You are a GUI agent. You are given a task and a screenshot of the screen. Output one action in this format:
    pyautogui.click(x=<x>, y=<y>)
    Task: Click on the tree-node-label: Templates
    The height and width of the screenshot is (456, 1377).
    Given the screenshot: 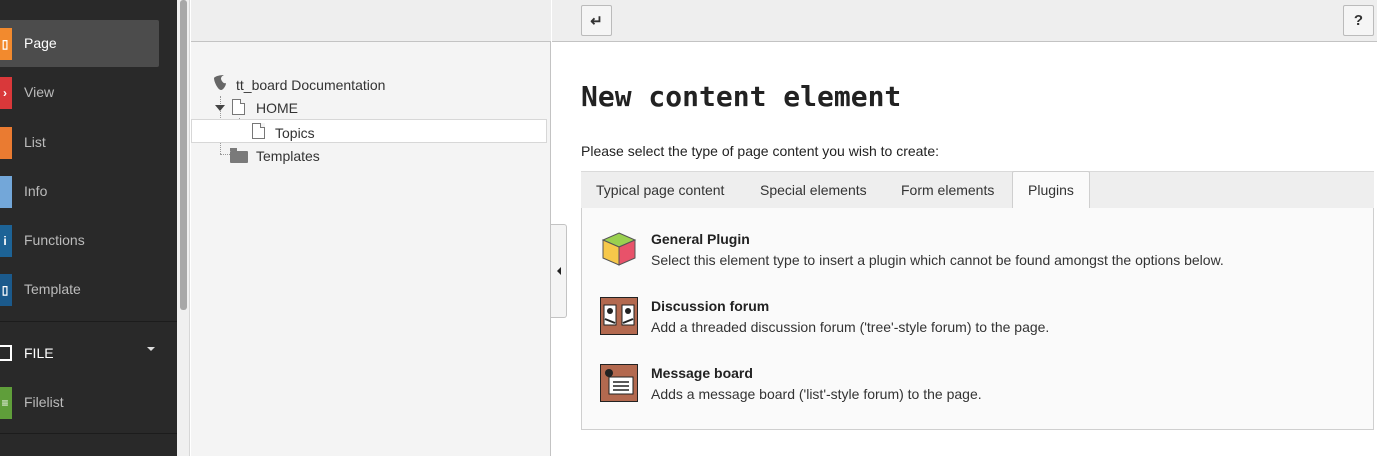 What is the action you would take?
    pyautogui.click(x=288, y=156)
    